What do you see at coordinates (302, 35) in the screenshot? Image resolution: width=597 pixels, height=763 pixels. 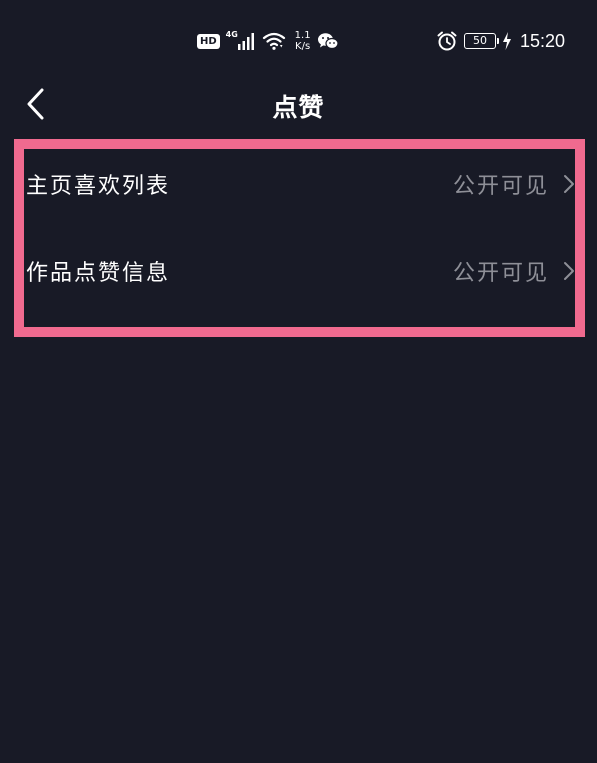 I see `net-speed-value: 1.1` at bounding box center [302, 35].